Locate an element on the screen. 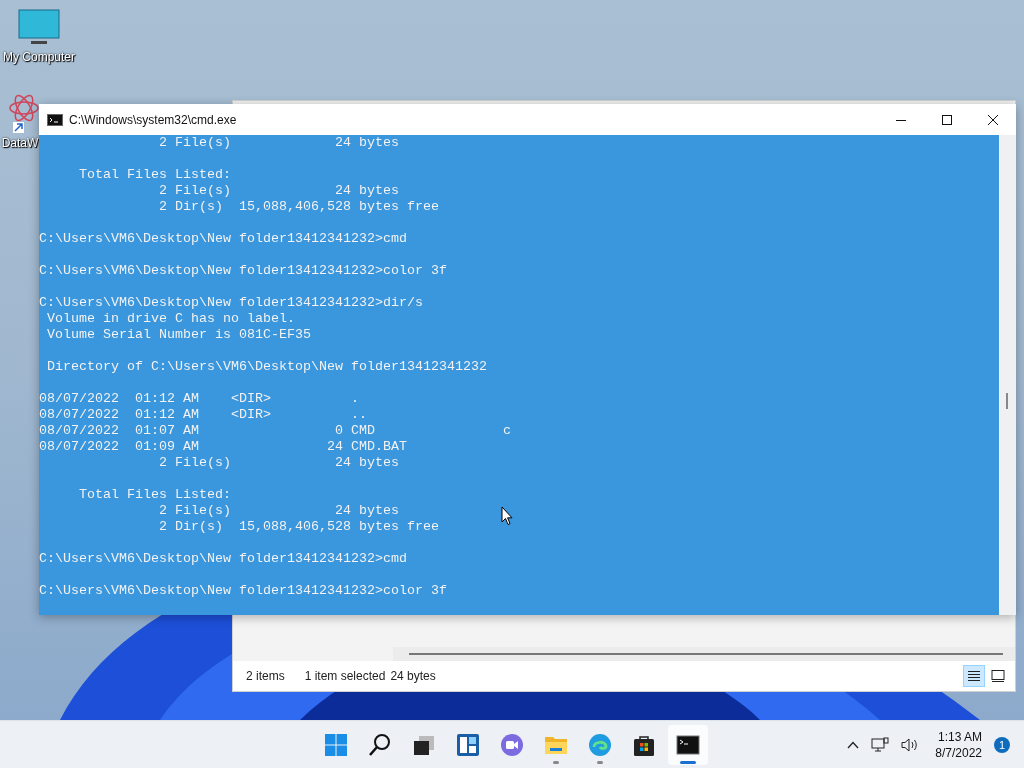 This screenshot has height=768, width=1024. item-count-text: 2 items is located at coordinates (265, 676).